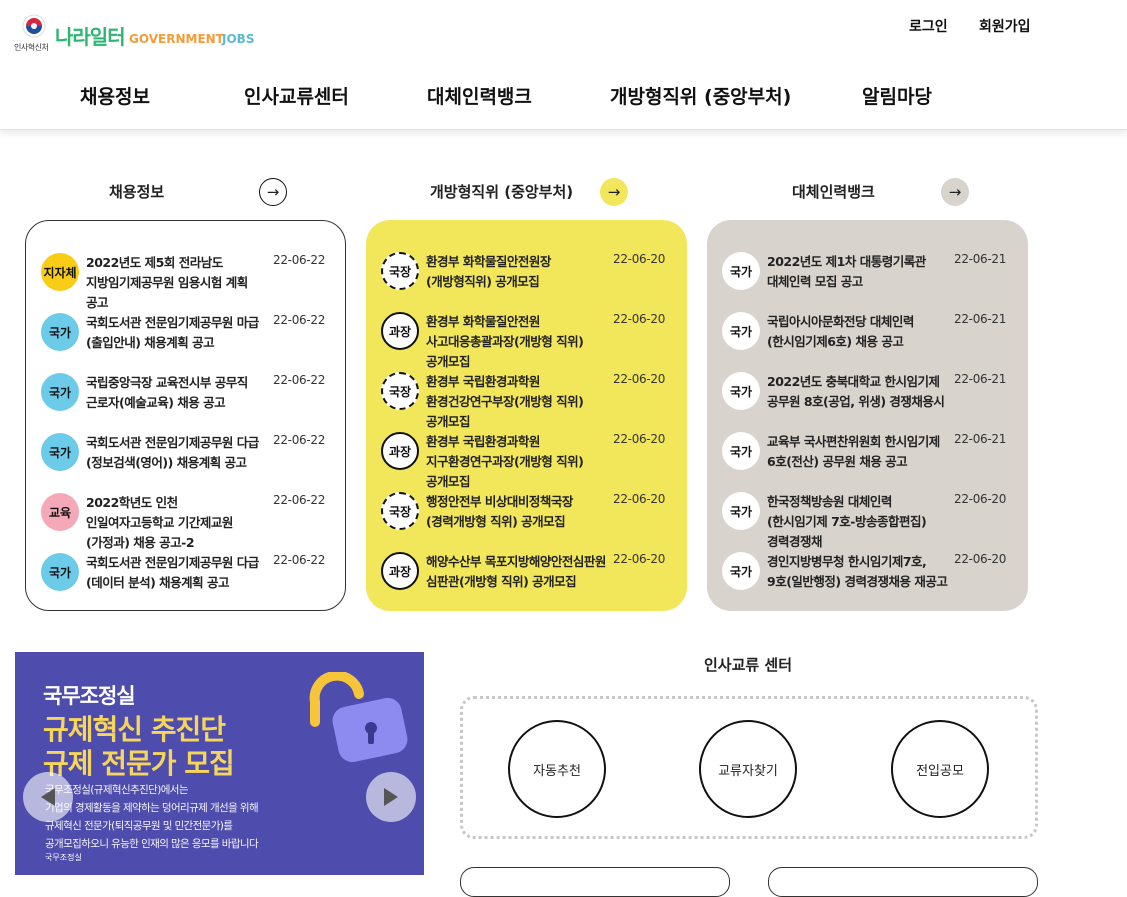 Image resolution: width=1127 pixels, height=897 pixels. Describe the element at coordinates (115, 95) in the screenshot. I see `nav-recruit: 채용정보` at that location.